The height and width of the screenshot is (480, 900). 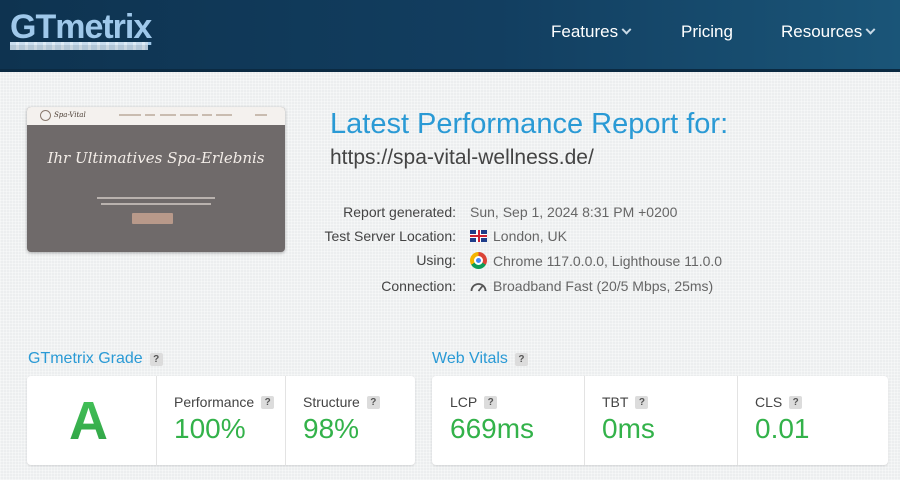 I want to click on meta-value-text: London, UK, so click(x=530, y=236).